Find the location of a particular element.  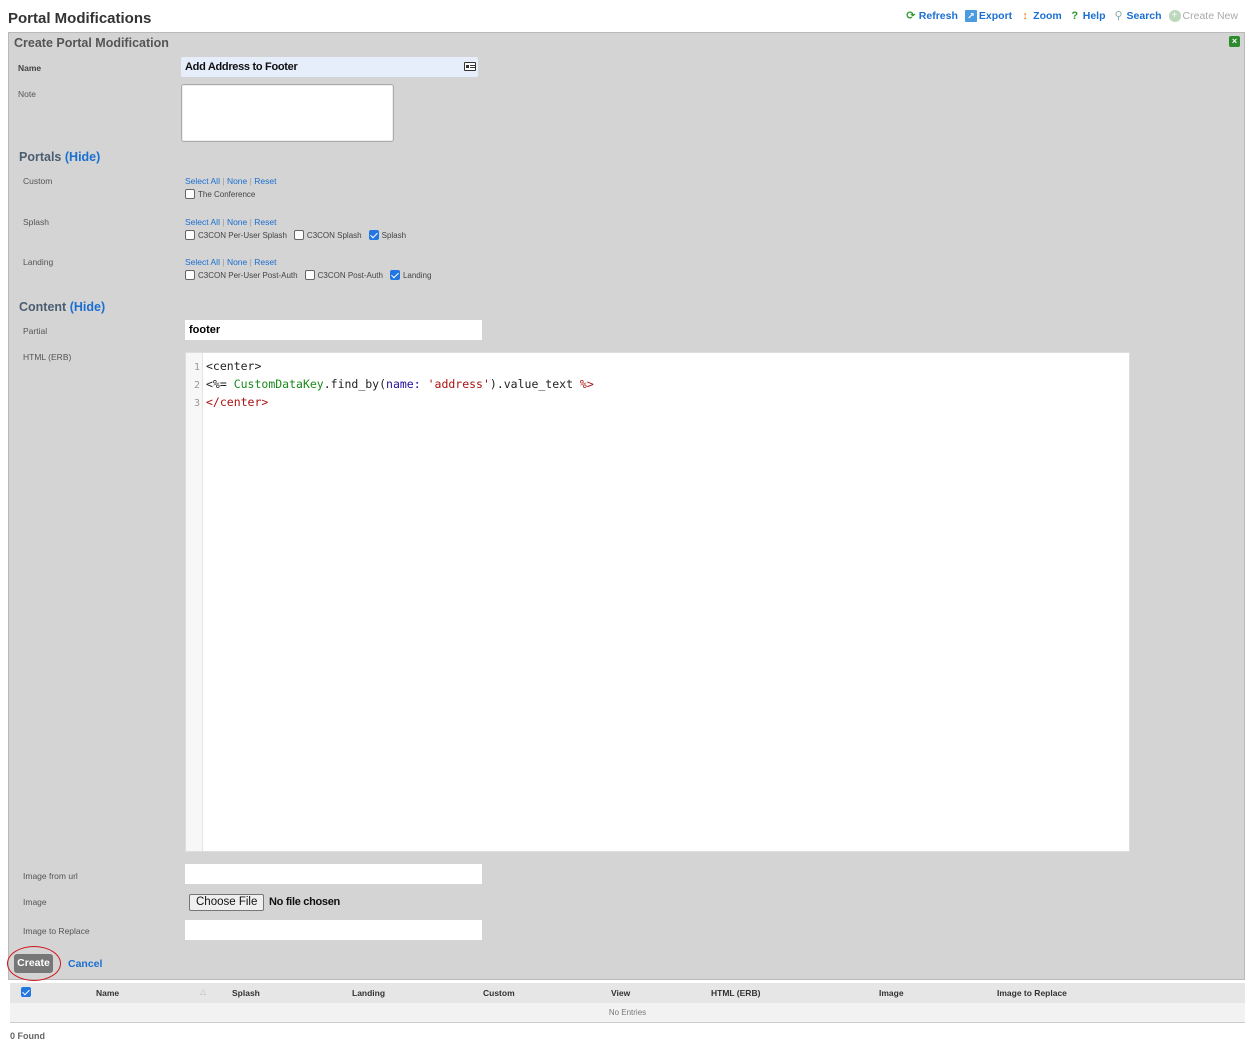

splash-select-all-link: Select All is located at coordinates (202, 222).